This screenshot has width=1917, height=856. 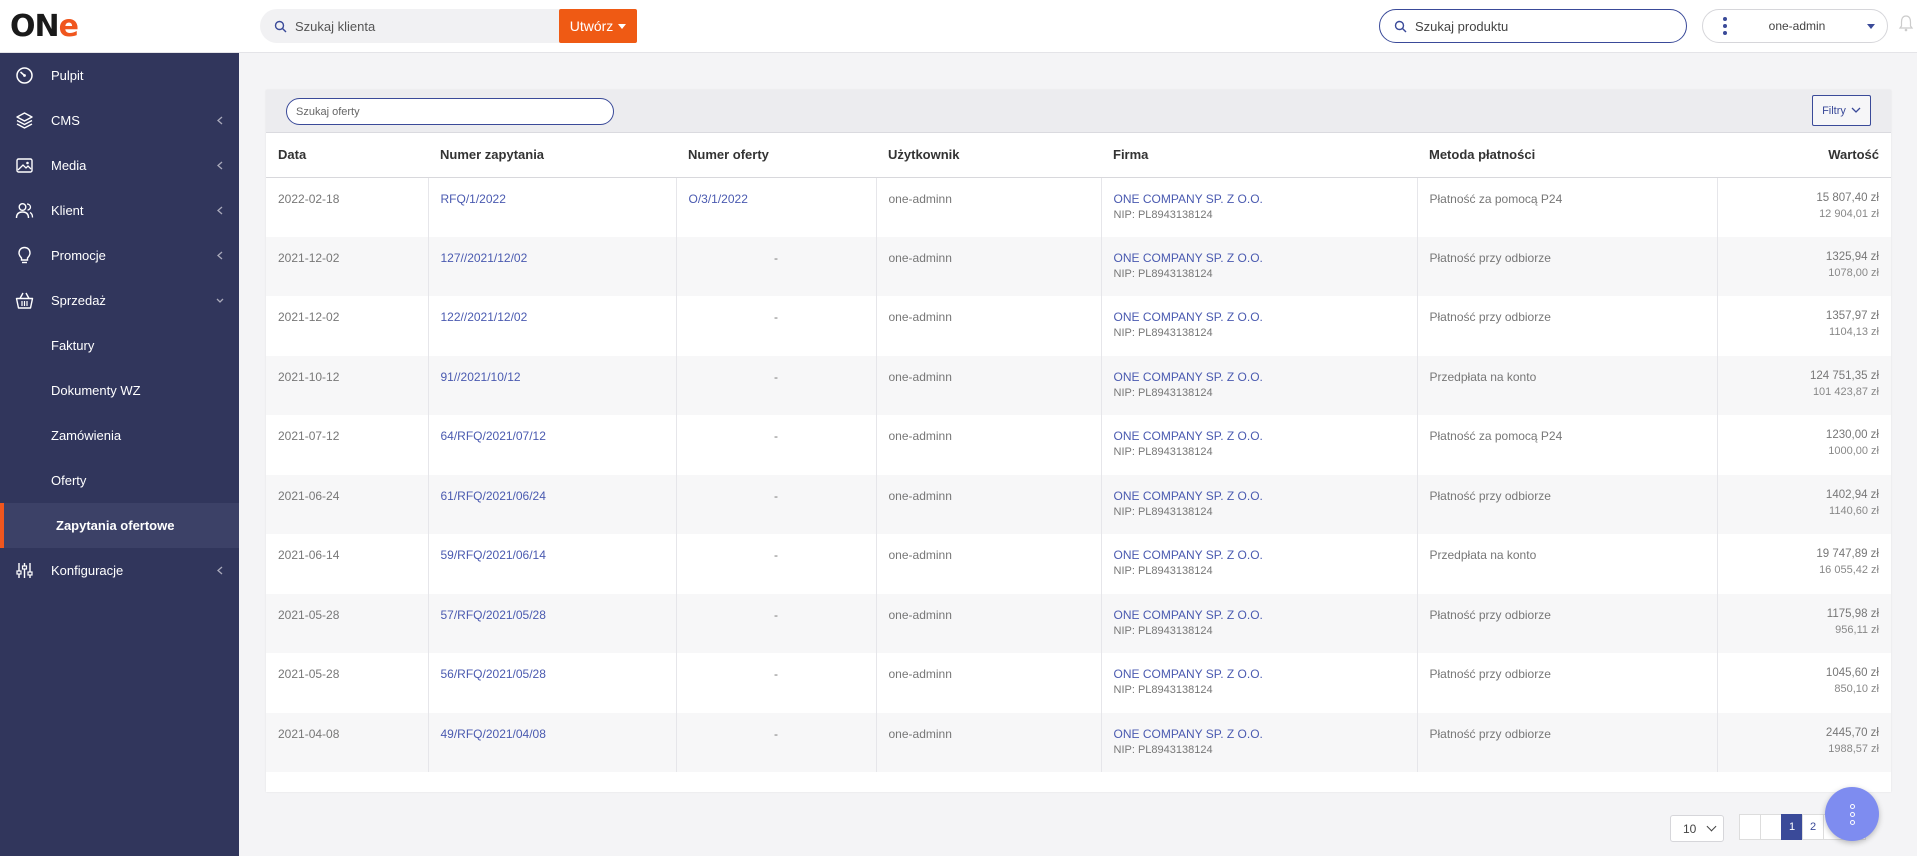 What do you see at coordinates (776, 155) in the screenshot?
I see `column-header: Numer oferty` at bounding box center [776, 155].